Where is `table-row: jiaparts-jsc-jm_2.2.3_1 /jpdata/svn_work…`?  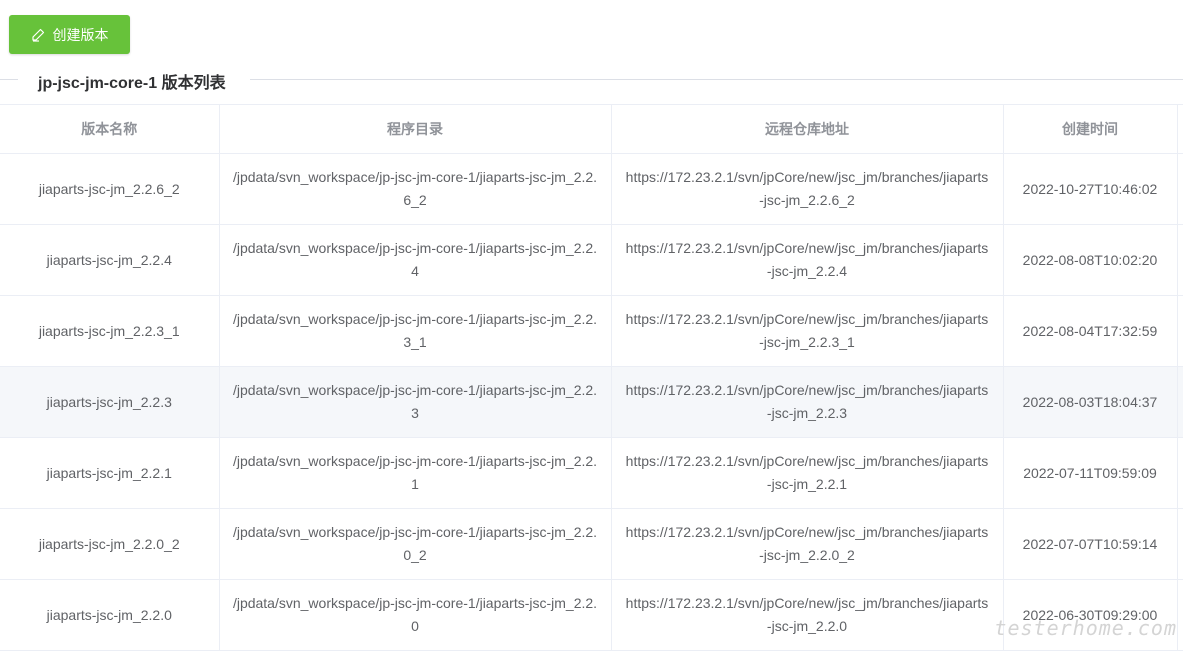 table-row: jiaparts-jsc-jm_2.2.3_1 /jpdata/svn_work… is located at coordinates (591, 331).